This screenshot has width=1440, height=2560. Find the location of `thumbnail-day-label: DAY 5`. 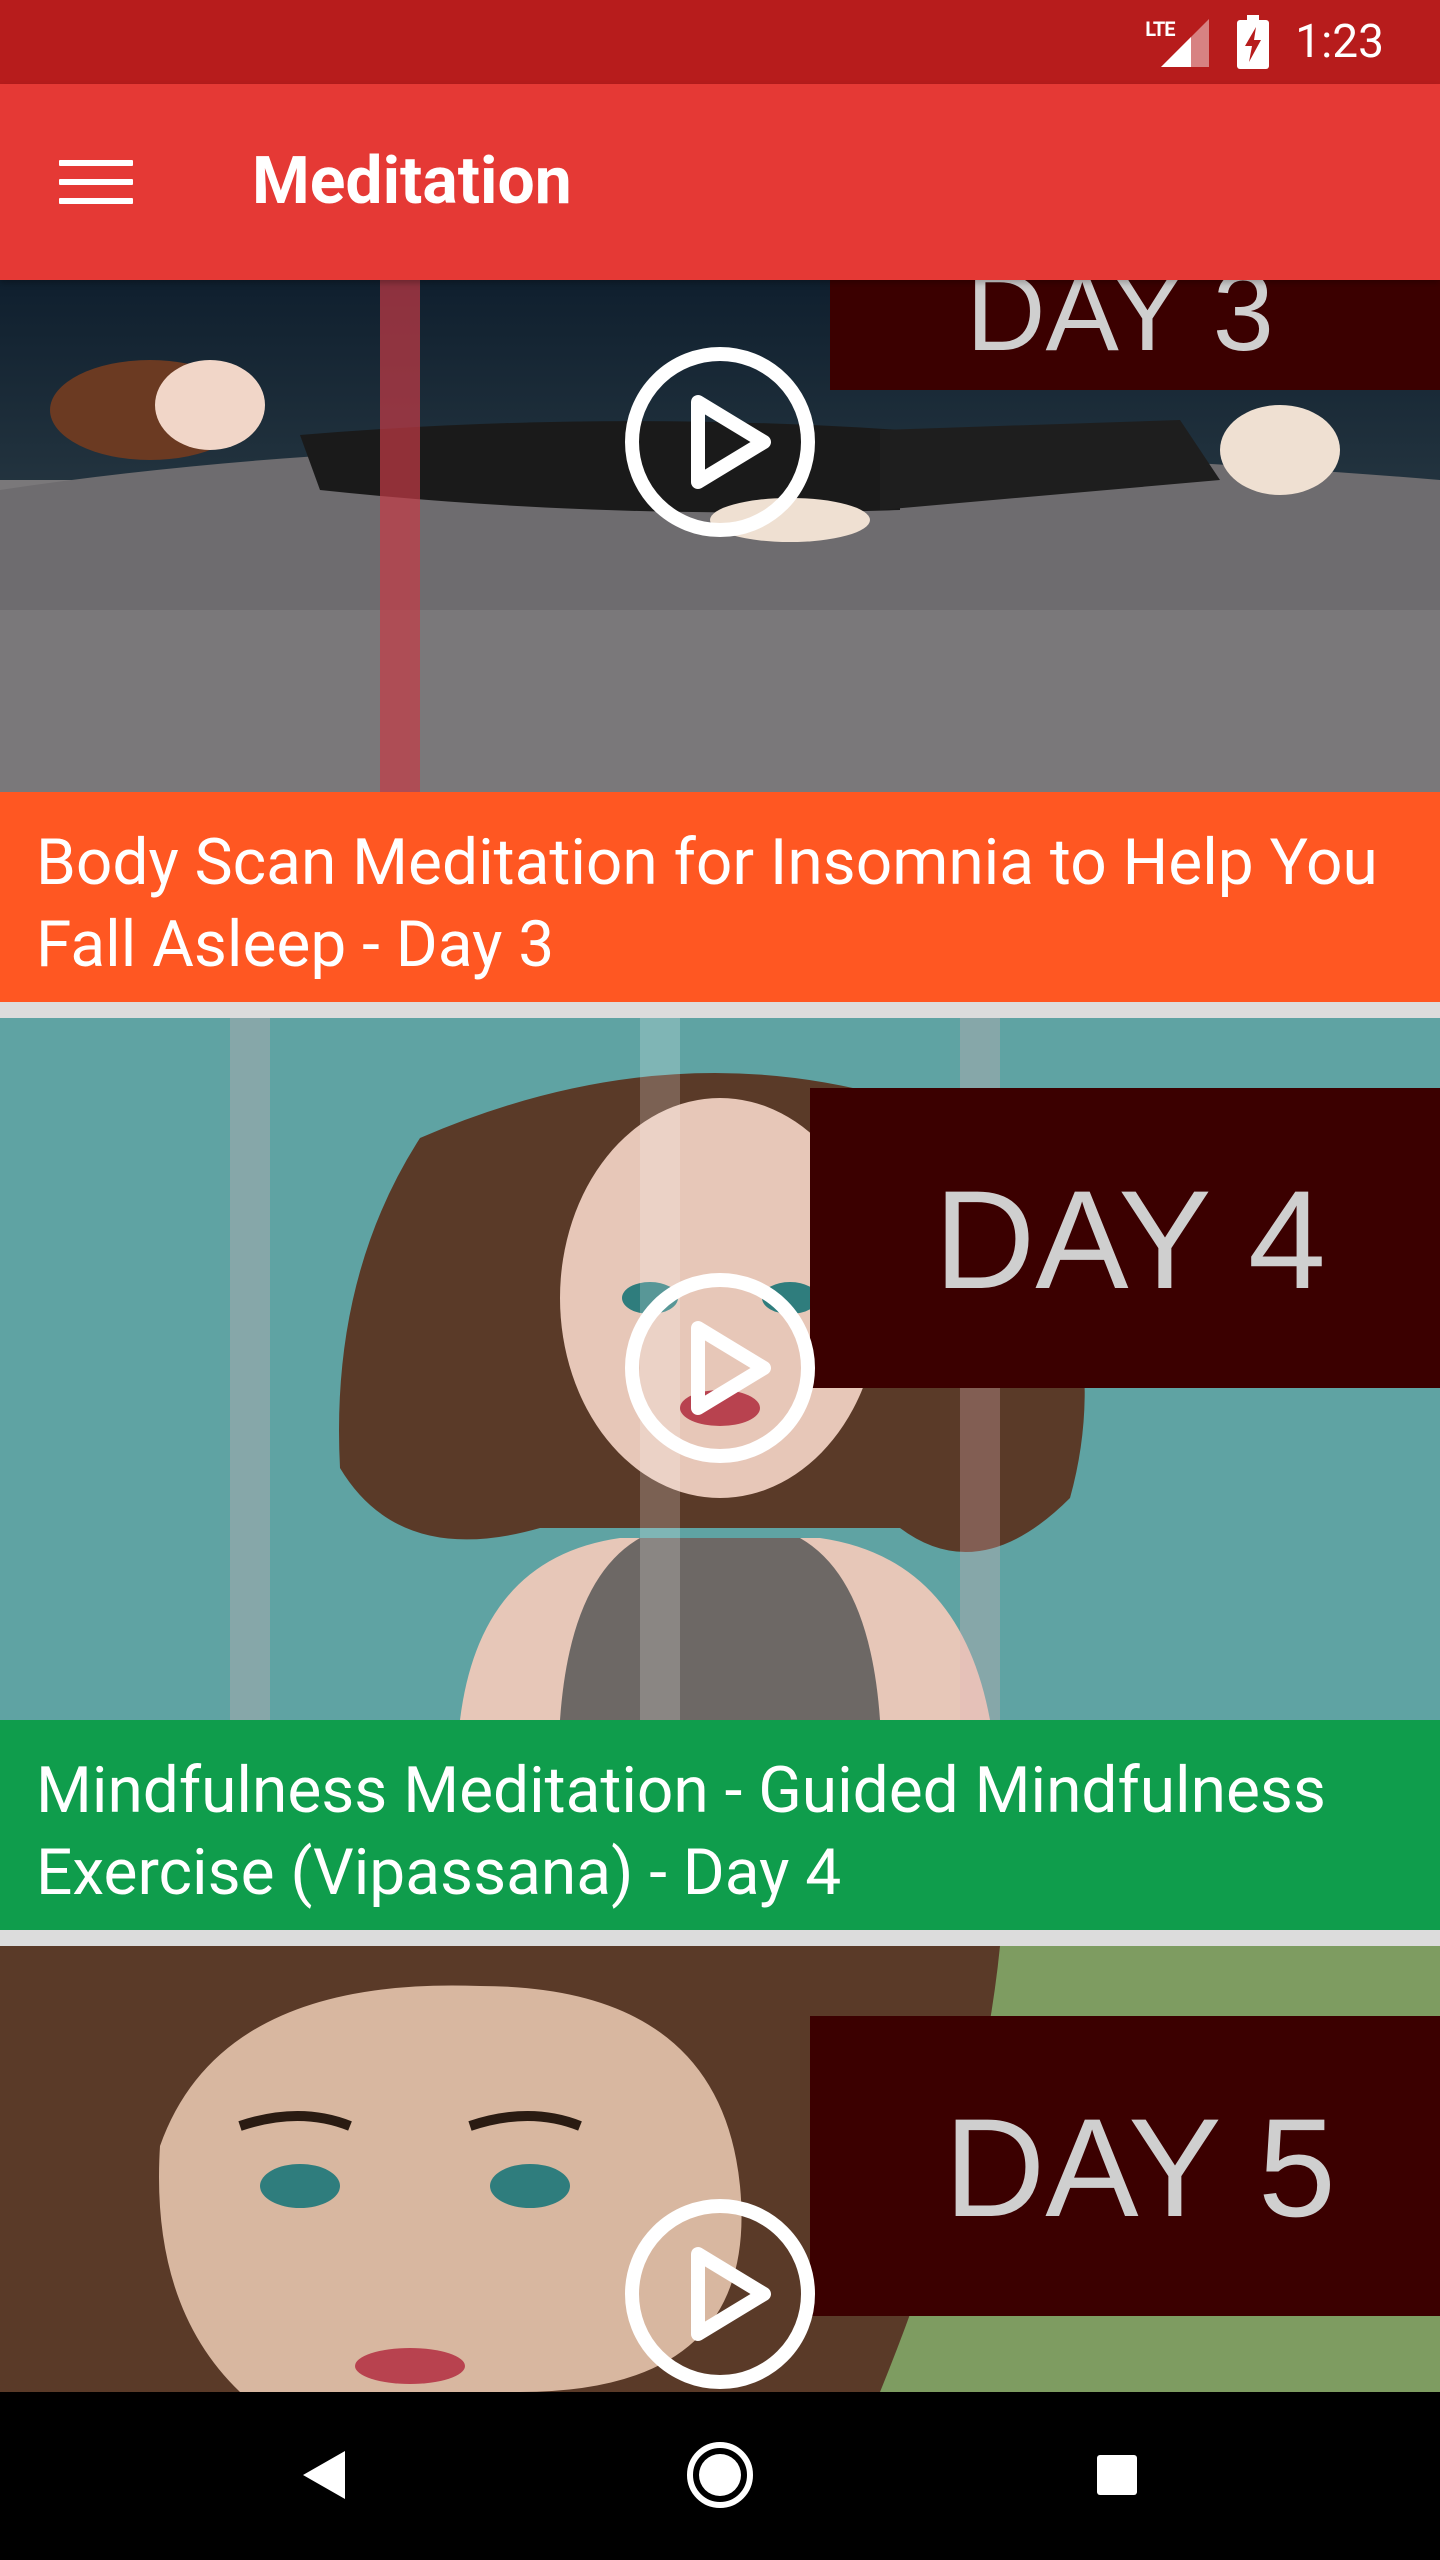

thumbnail-day-label: DAY 5 is located at coordinates (1140, 2167).